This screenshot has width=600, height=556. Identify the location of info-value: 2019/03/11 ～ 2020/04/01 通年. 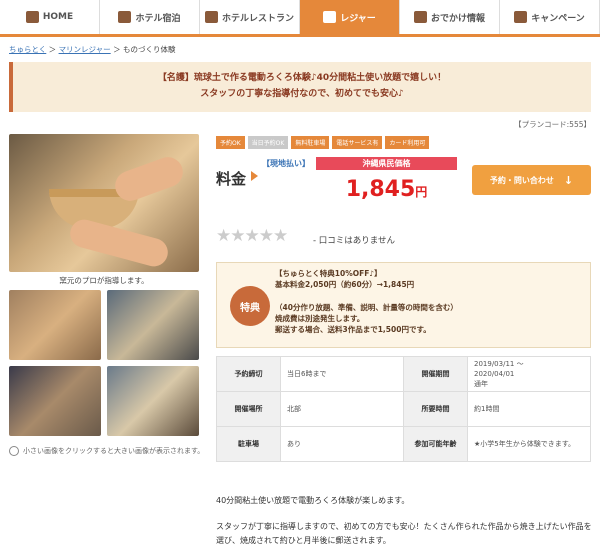
(529, 374).